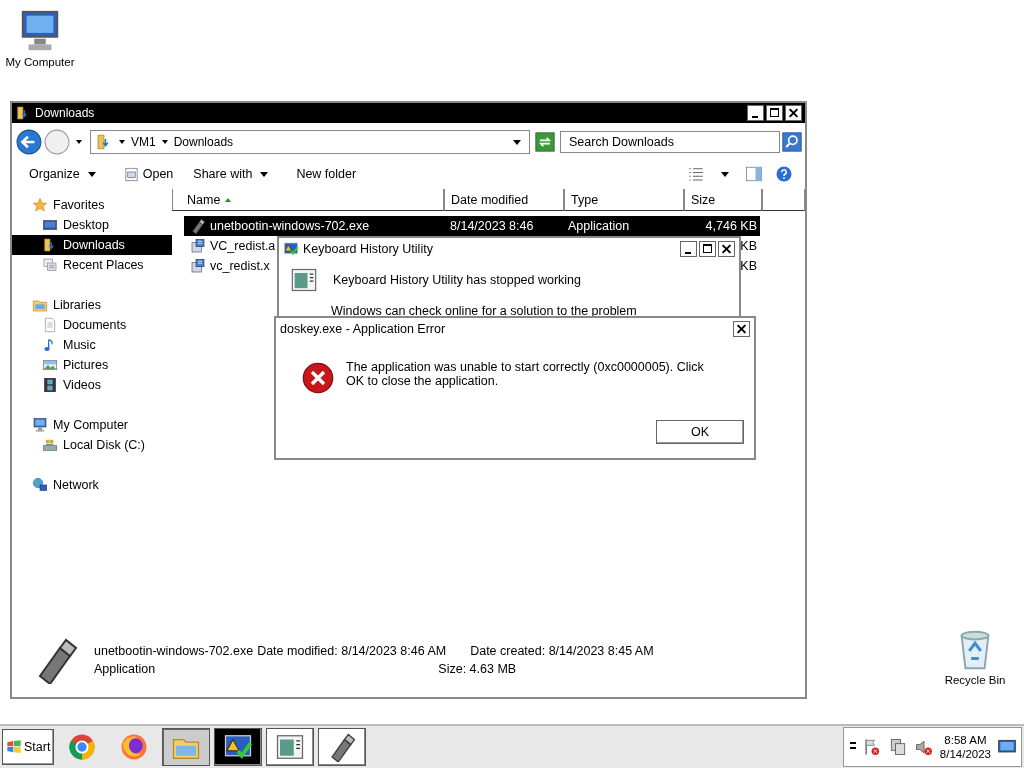  I want to click on details-file-type: Application, so click(125, 669).